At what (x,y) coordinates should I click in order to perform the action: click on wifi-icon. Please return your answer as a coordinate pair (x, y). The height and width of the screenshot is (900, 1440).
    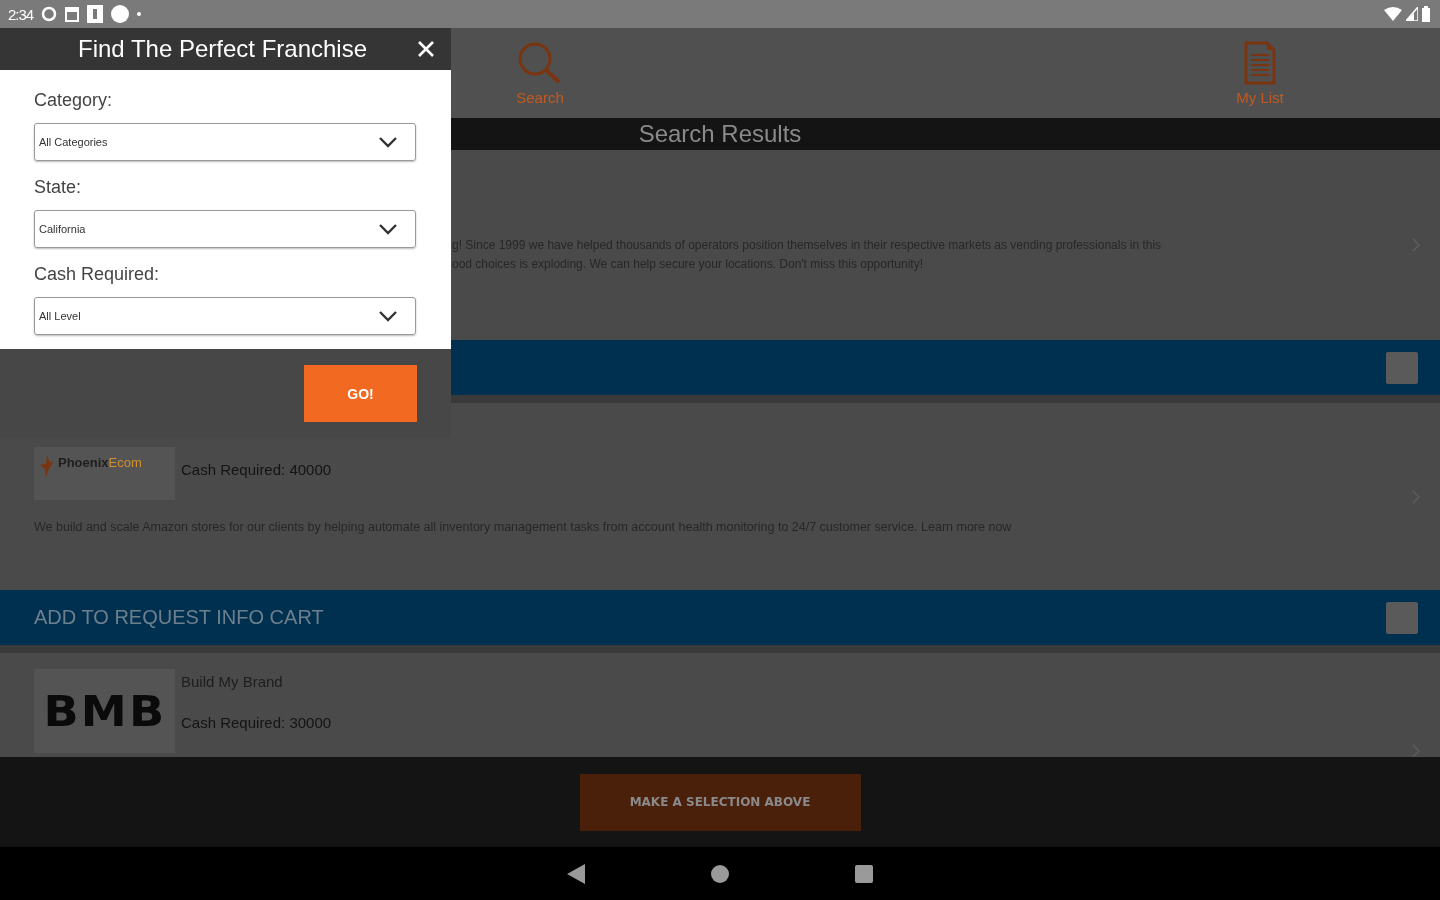
    Looking at the image, I should click on (1393, 14).